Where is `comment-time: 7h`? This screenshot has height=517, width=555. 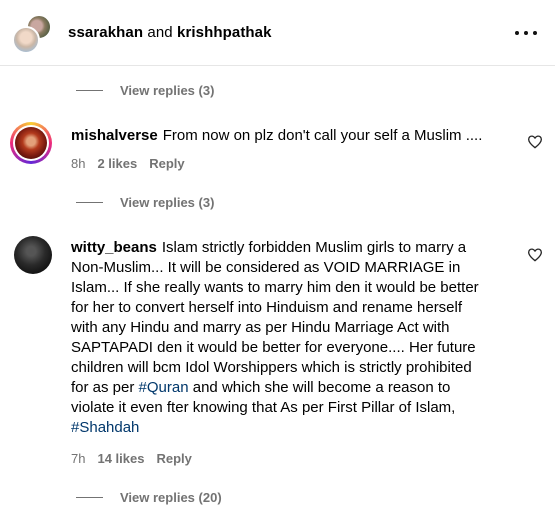 comment-time: 7h is located at coordinates (78, 458).